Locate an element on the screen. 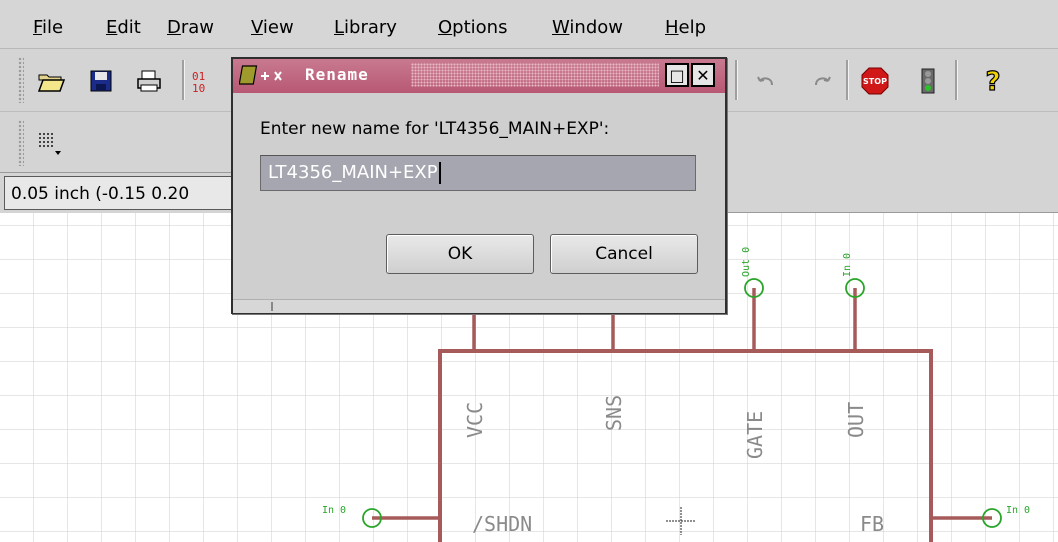 Image resolution: width=1058 pixels, height=542 pixels. print-icon is located at coordinates (149, 81).